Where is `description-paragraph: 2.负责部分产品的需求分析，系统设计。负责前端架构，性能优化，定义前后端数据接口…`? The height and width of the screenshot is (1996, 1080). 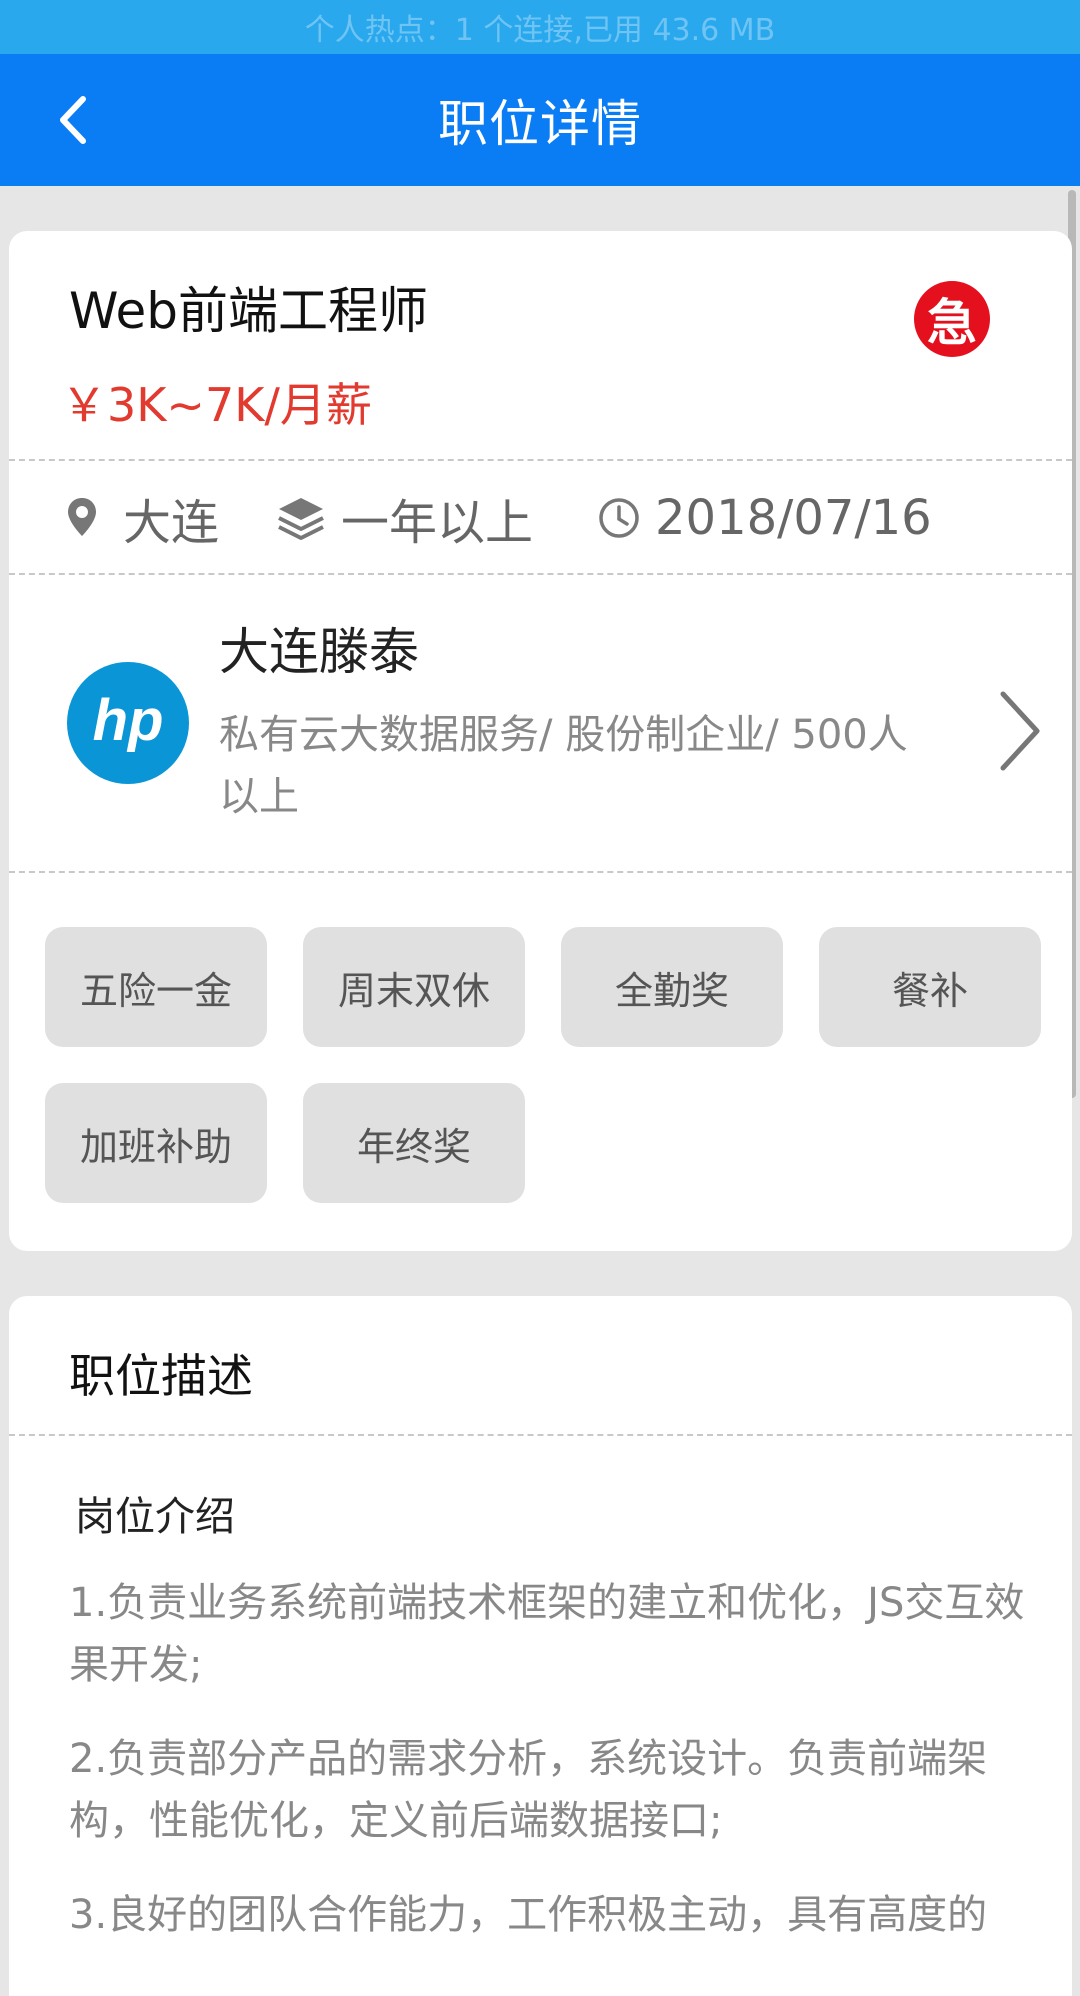
description-paragraph: 2.负责部分产品的需求分析，系统设计。负责前端架构，性能优化，定义前后端数据接口… is located at coordinates (528, 1790).